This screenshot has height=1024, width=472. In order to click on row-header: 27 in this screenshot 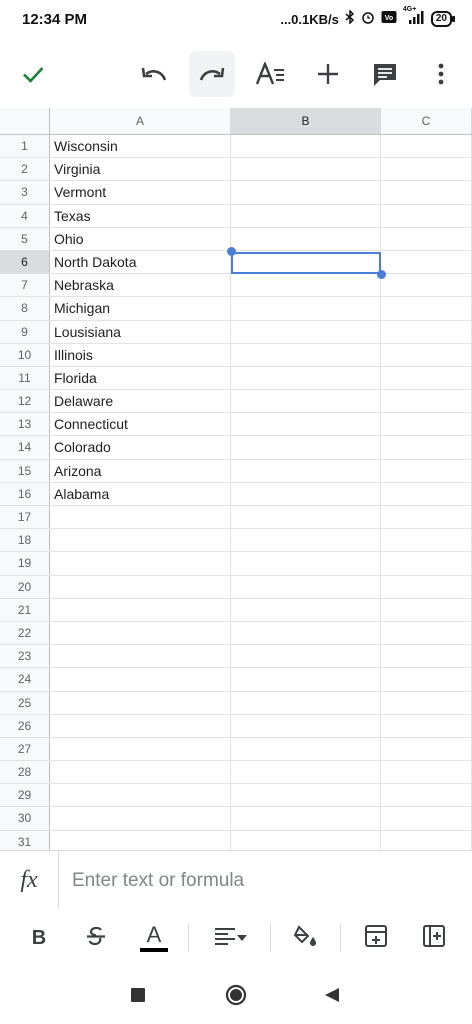, I will do `click(25, 749)`.